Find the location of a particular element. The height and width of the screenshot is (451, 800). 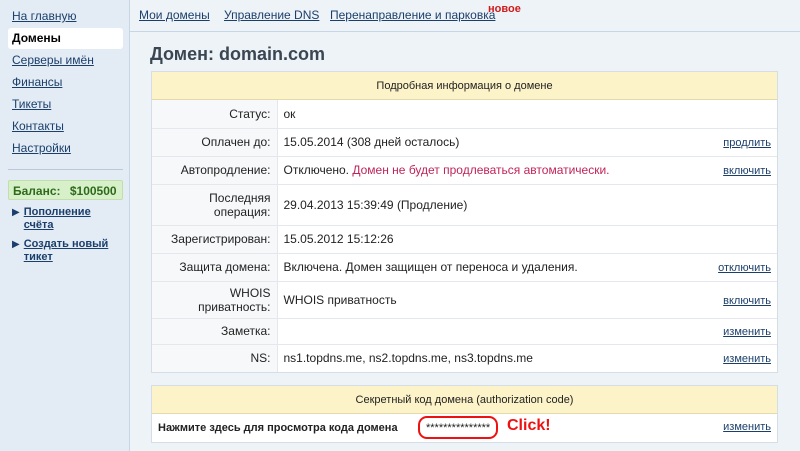

balance-label: Баланс: is located at coordinates (37, 191).